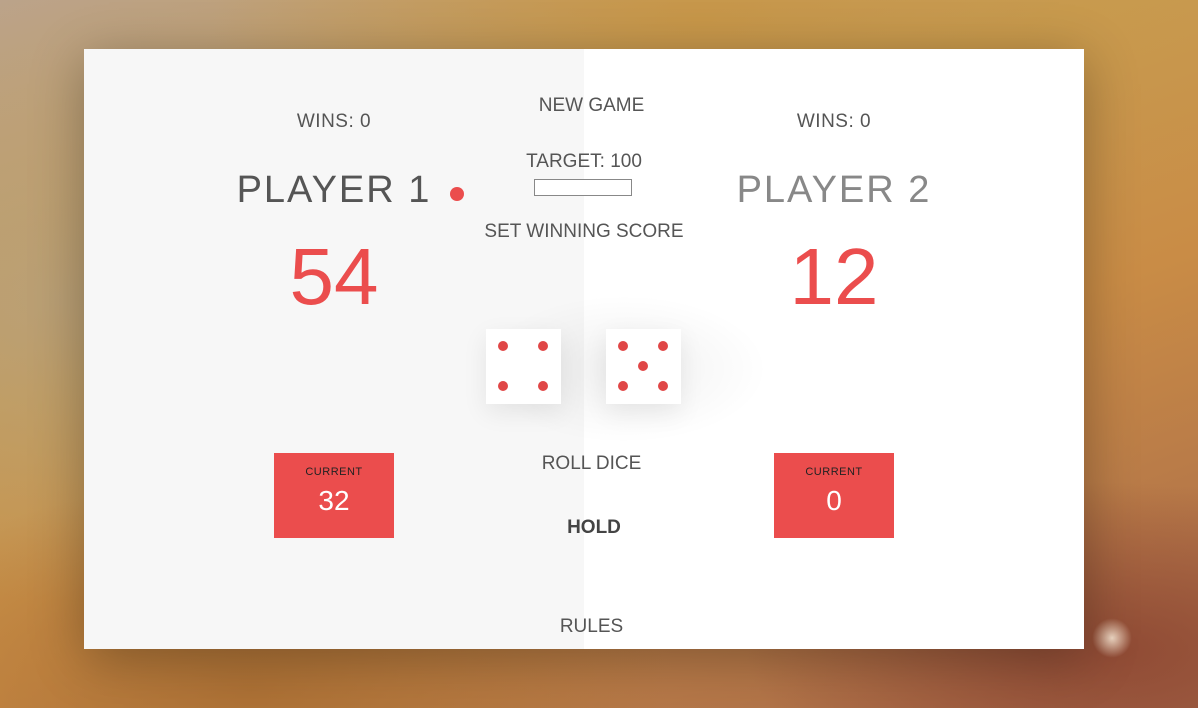 This screenshot has height=708, width=1198. I want to click on rules-button: RULES, so click(591, 627).